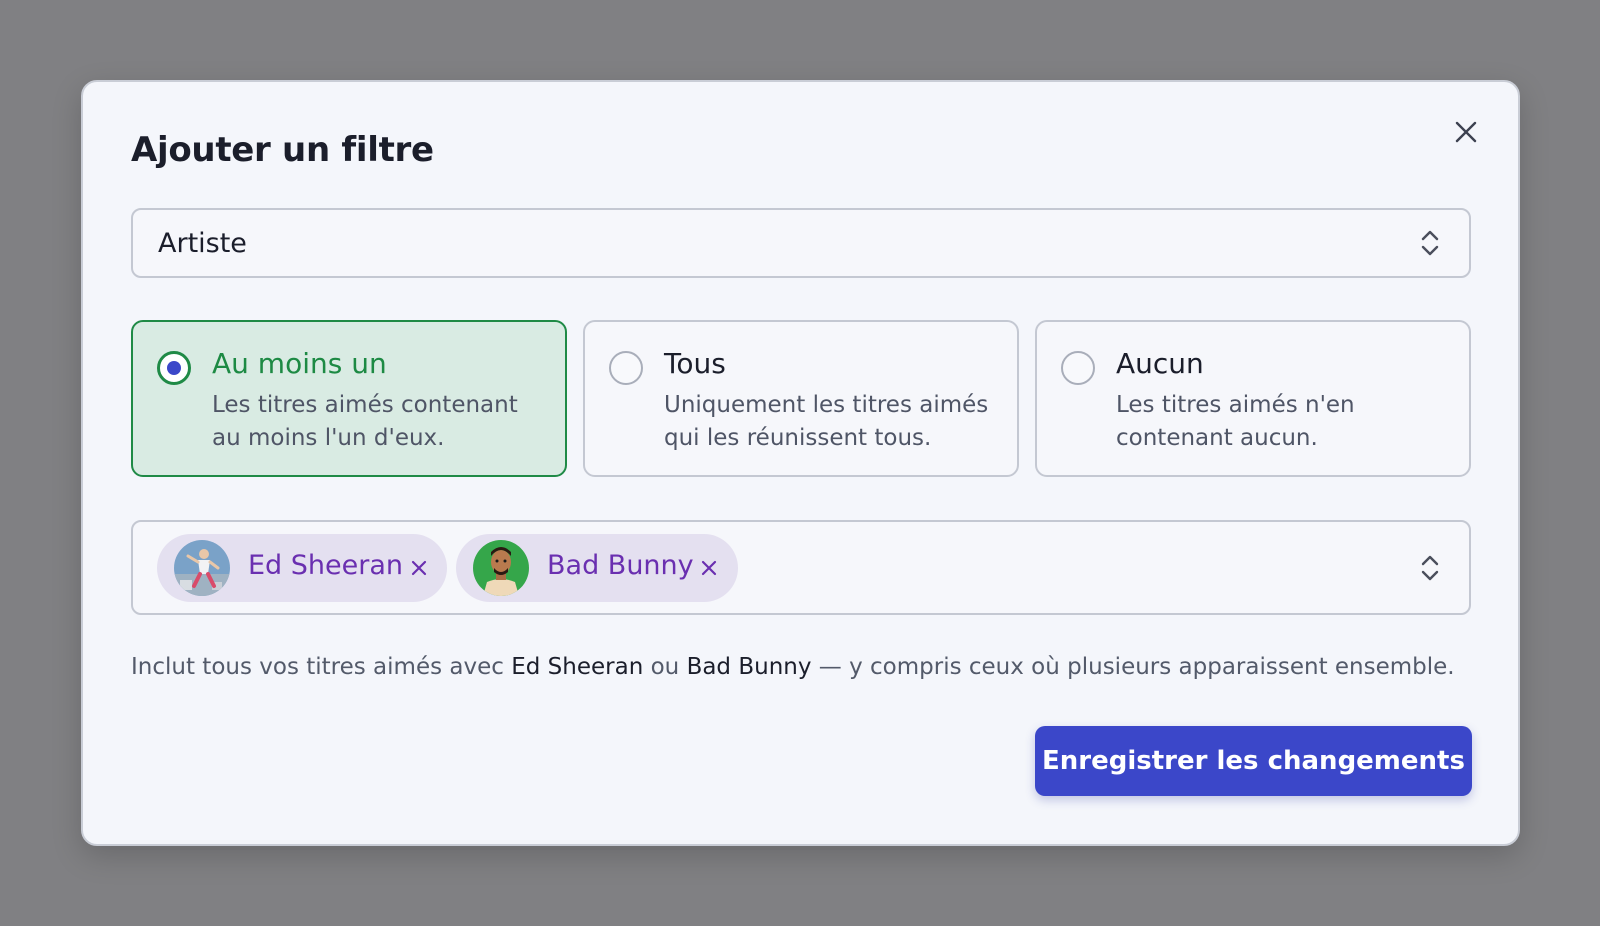 The width and height of the screenshot is (1600, 926). I want to click on artist-chip-label: Ed Sheeran, so click(326, 565).